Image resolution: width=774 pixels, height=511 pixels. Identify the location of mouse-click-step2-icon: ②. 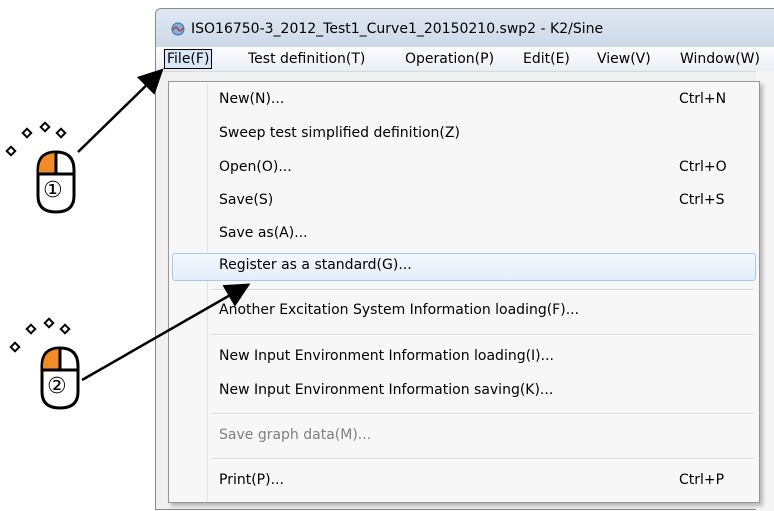
(60, 378).